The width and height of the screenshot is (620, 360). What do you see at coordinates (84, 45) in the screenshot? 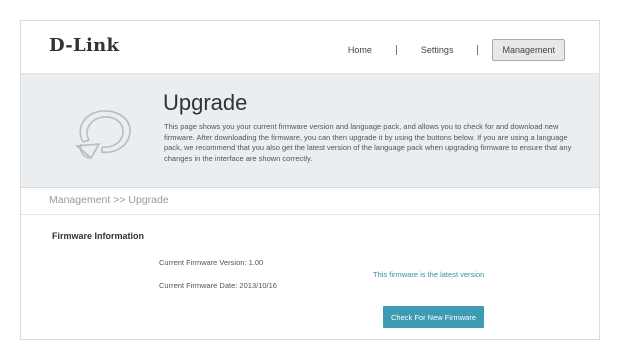
I see `dlink-logo: D-Link` at bounding box center [84, 45].